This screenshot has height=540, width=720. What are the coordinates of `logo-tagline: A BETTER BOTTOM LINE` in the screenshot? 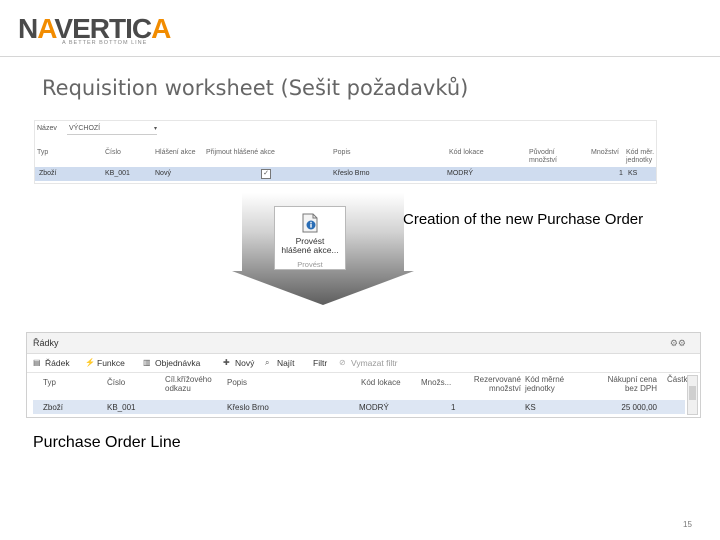 It's located at (105, 43).